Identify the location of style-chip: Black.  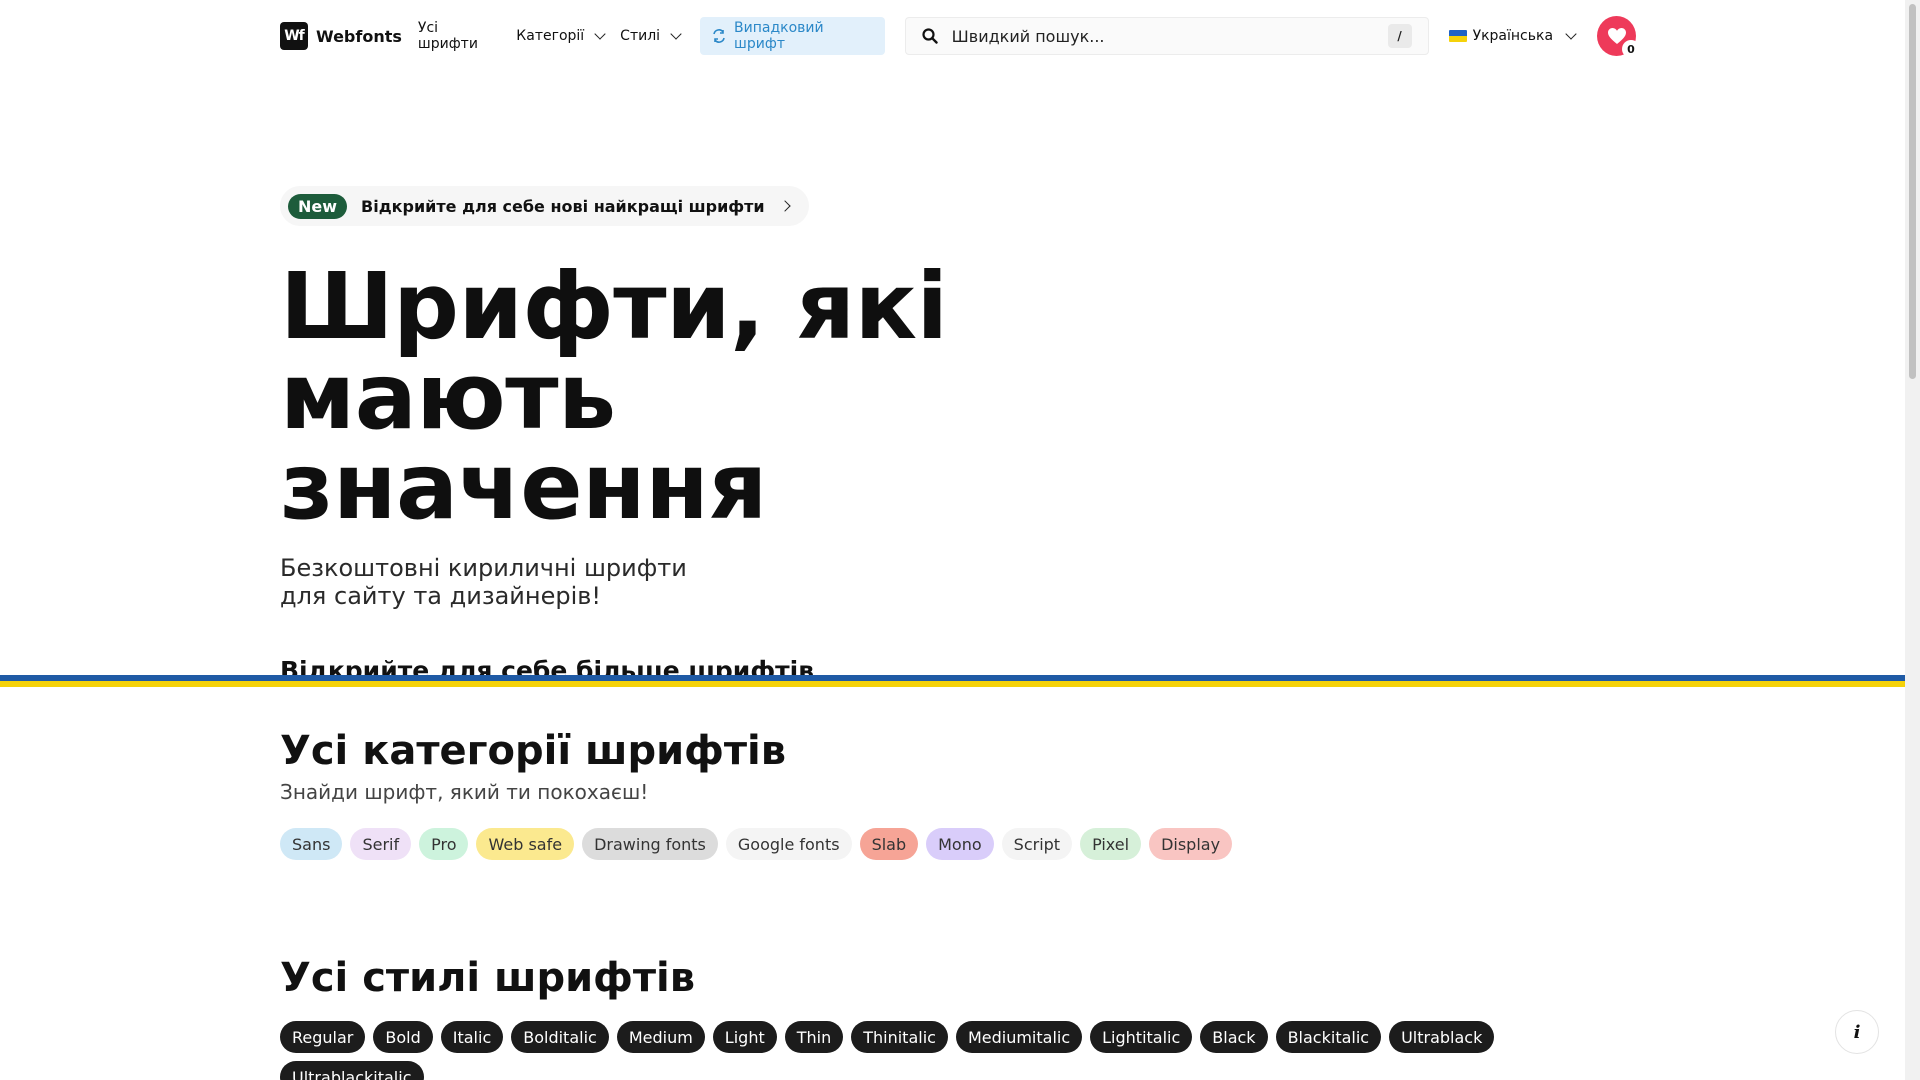
(1234, 1037).